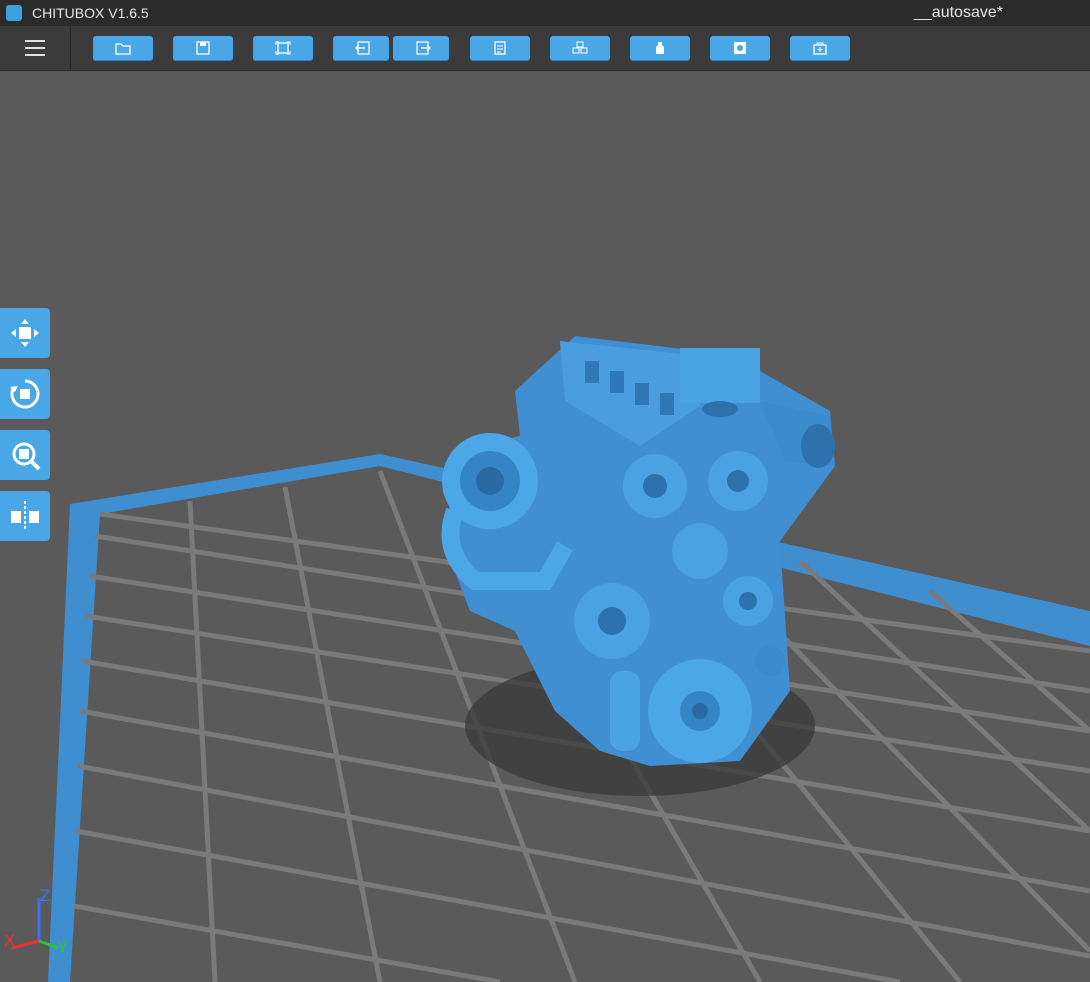 The image size is (1090, 982). I want to click on title-bar: CHITUBOX V1.6.5 __autosave*, so click(545, 13).